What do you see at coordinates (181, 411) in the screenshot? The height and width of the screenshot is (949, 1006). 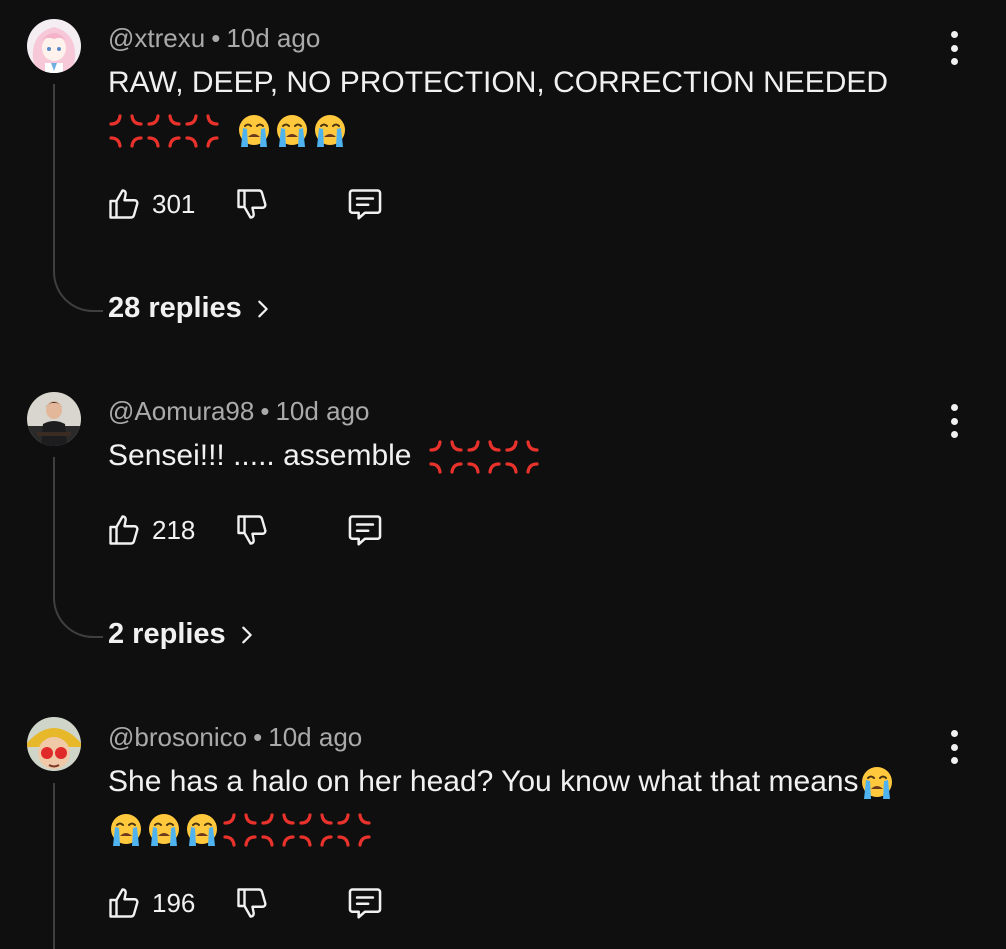 I see `author-name: @Aomura98` at bounding box center [181, 411].